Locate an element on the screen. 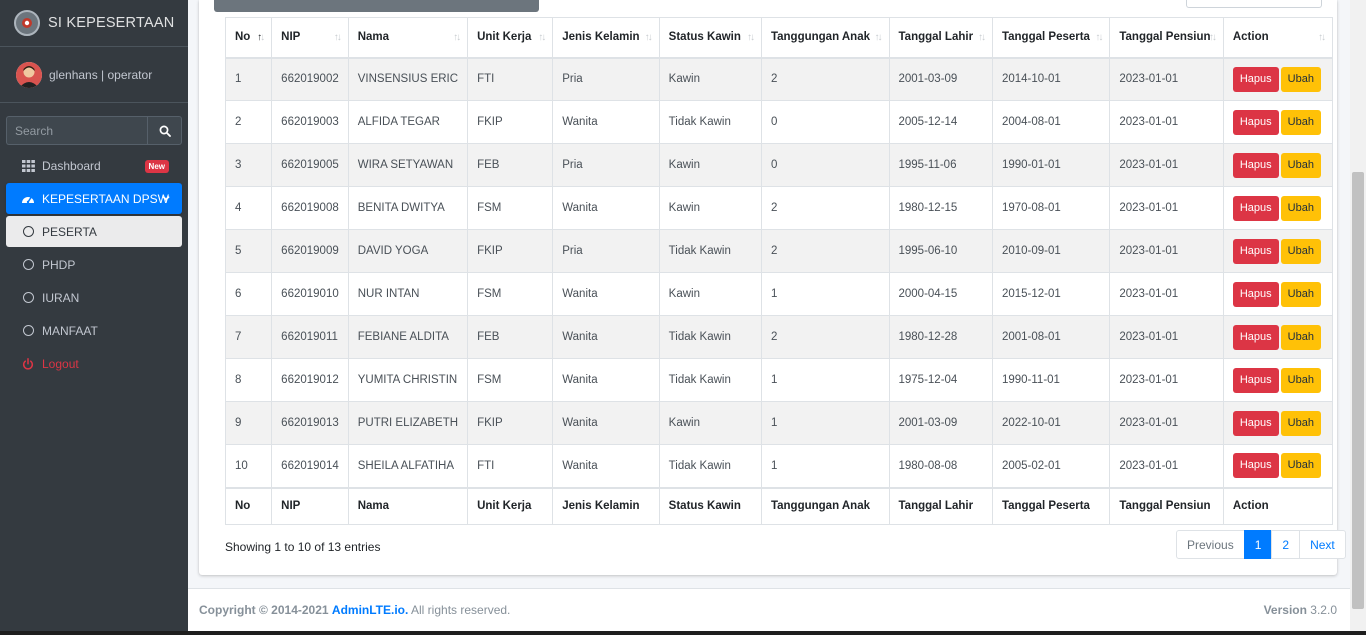  sidebar-item-kepesertaan: KEPESERTAAN DPSW is located at coordinates (94, 198).